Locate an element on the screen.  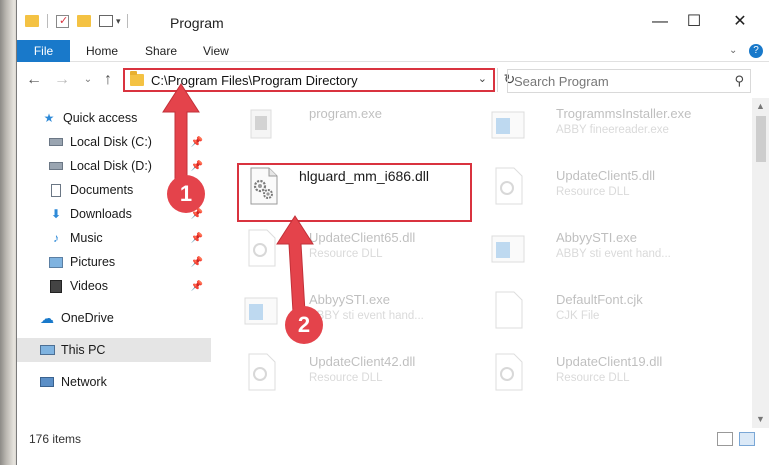
pictures-icon is located at coordinates (56, 262).